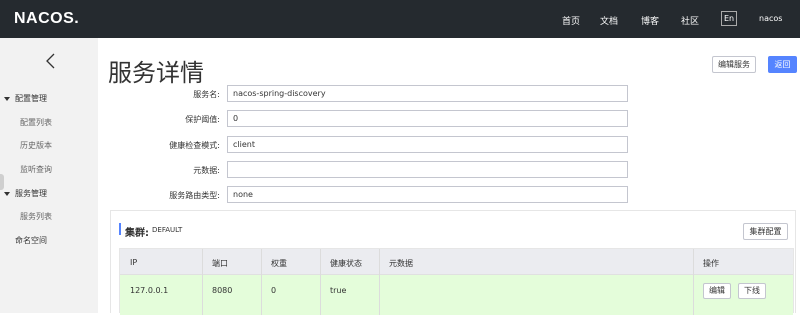  I want to click on cell-ip: 127.0.0.1, so click(149, 290).